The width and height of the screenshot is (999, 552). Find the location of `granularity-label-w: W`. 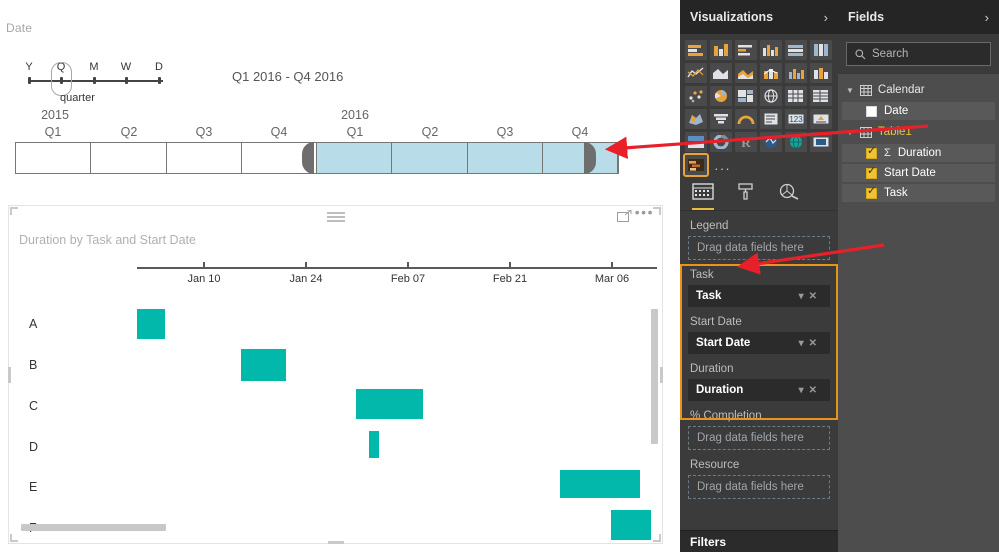

granularity-label-w: W is located at coordinates (126, 67).